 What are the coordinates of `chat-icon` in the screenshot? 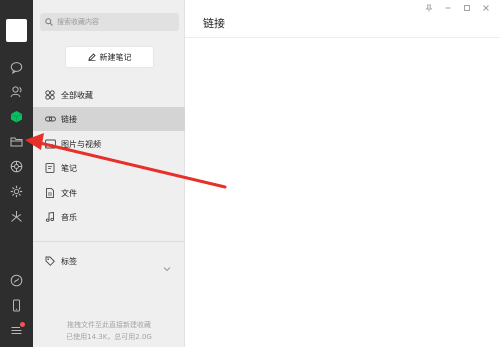 It's located at (16, 67).